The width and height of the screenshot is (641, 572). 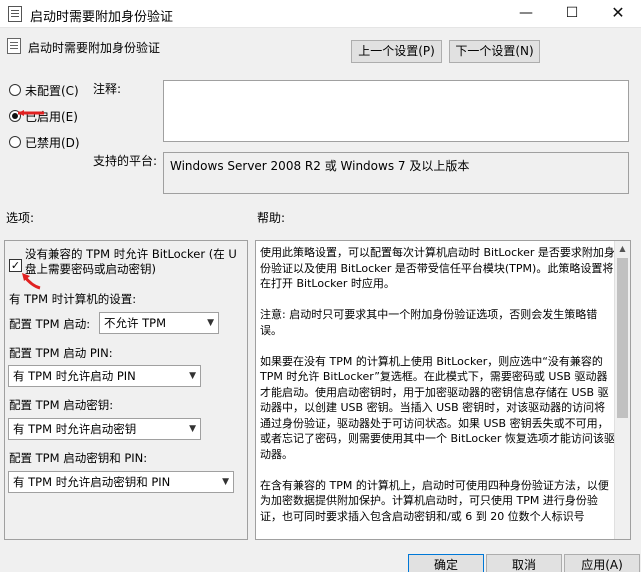 I want to click on tpm-pin-select: 有 TPM 时允许启动 PIN ▼, so click(x=104, y=376).